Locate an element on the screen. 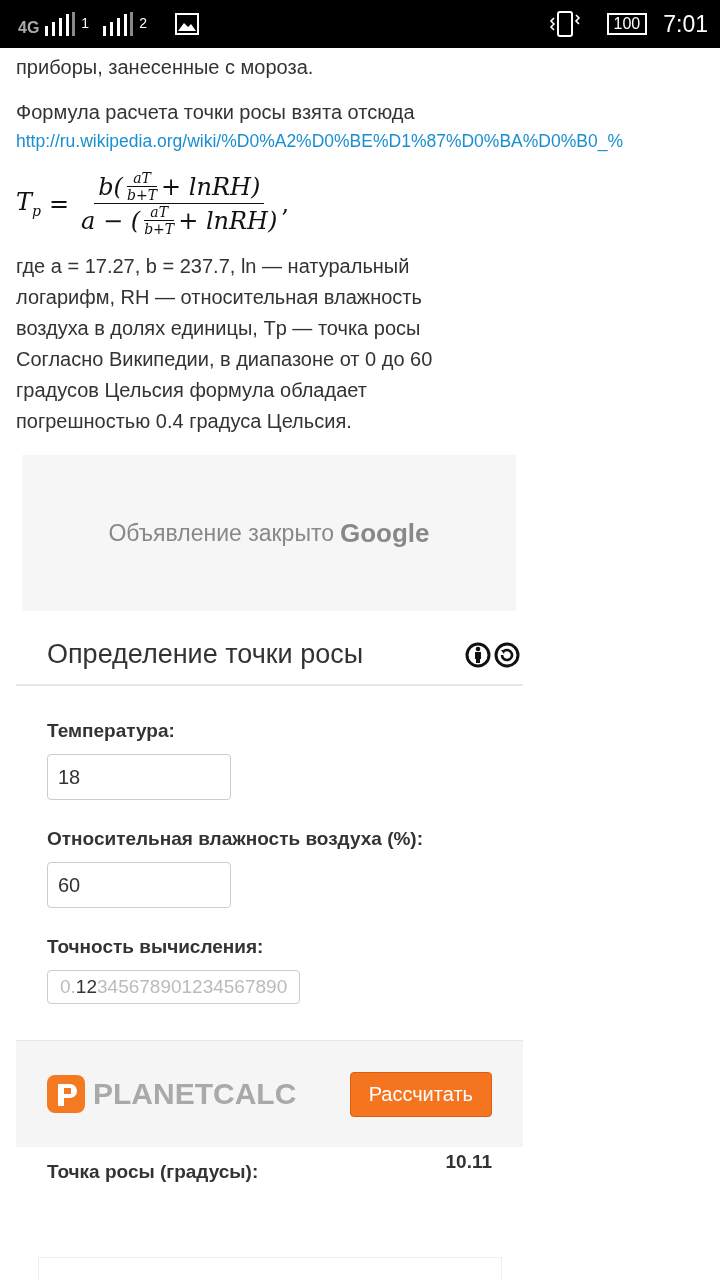 This screenshot has width=720, height=1280. license-icon is located at coordinates (493, 654).